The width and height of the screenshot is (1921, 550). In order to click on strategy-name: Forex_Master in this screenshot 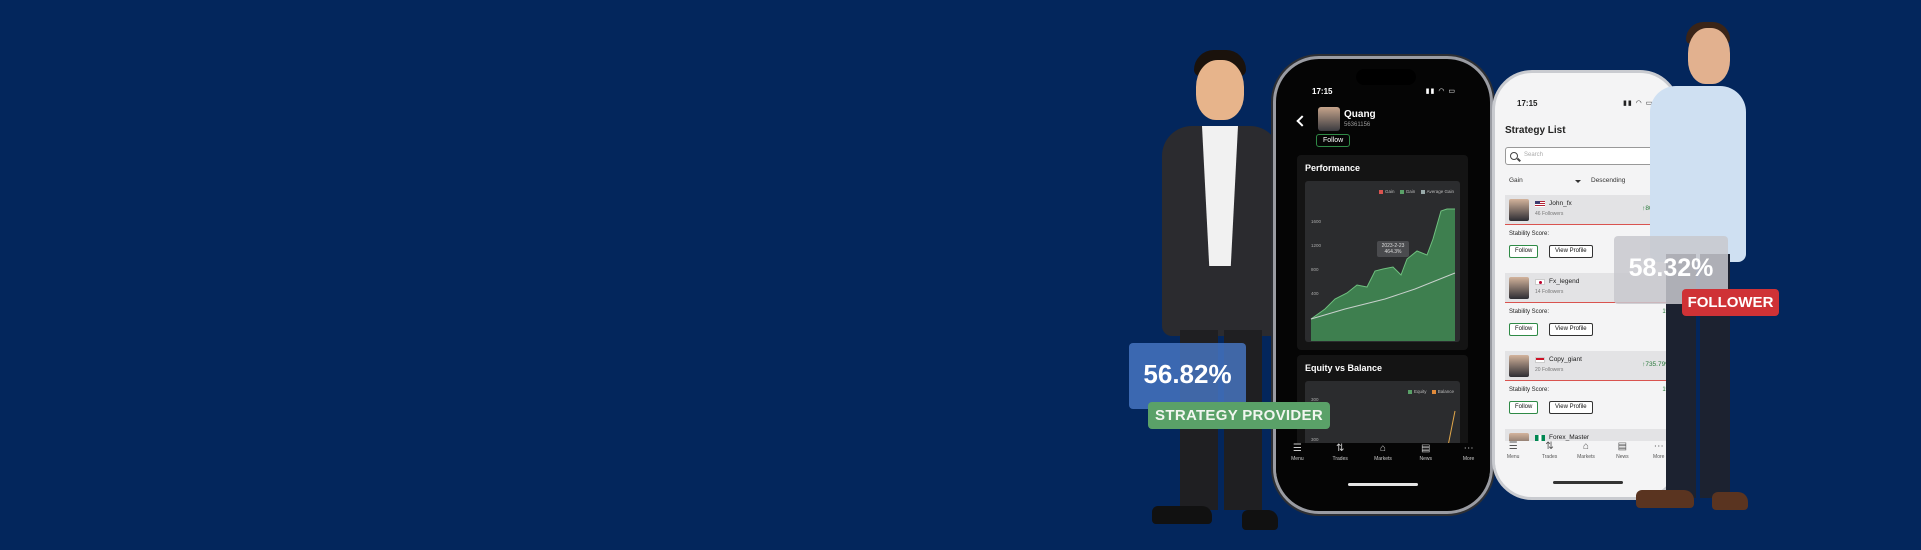, I will do `click(1569, 437)`.